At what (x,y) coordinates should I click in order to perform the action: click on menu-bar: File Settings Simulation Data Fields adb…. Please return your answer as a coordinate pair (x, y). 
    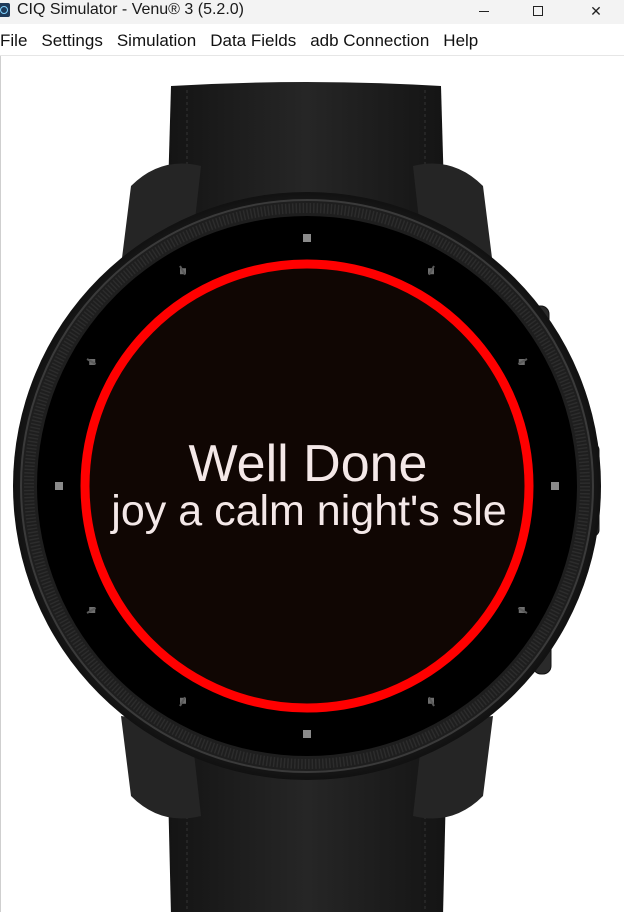
    Looking at the image, I should click on (312, 40).